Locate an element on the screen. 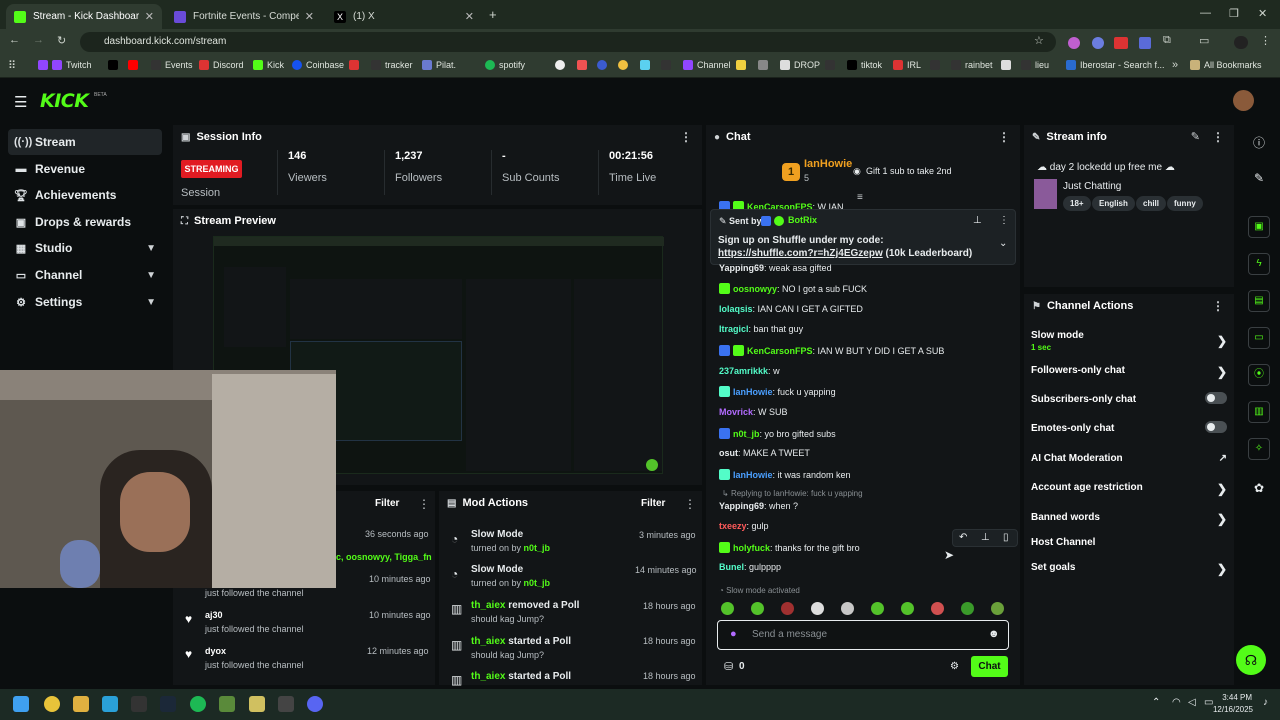  tab-fortnite-events: Fortnite Events - Competitive Tr ✕ is located at coordinates (244, 16).